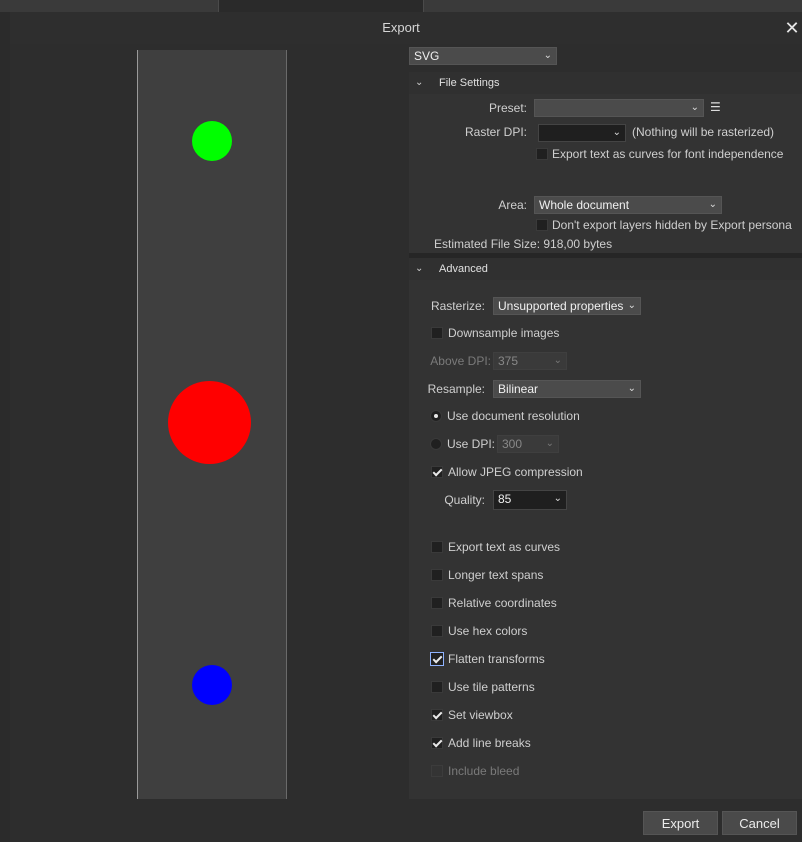 The height and width of the screenshot is (842, 802). I want to click on relative-coordinates-label: Relative coordinates, so click(502, 603).